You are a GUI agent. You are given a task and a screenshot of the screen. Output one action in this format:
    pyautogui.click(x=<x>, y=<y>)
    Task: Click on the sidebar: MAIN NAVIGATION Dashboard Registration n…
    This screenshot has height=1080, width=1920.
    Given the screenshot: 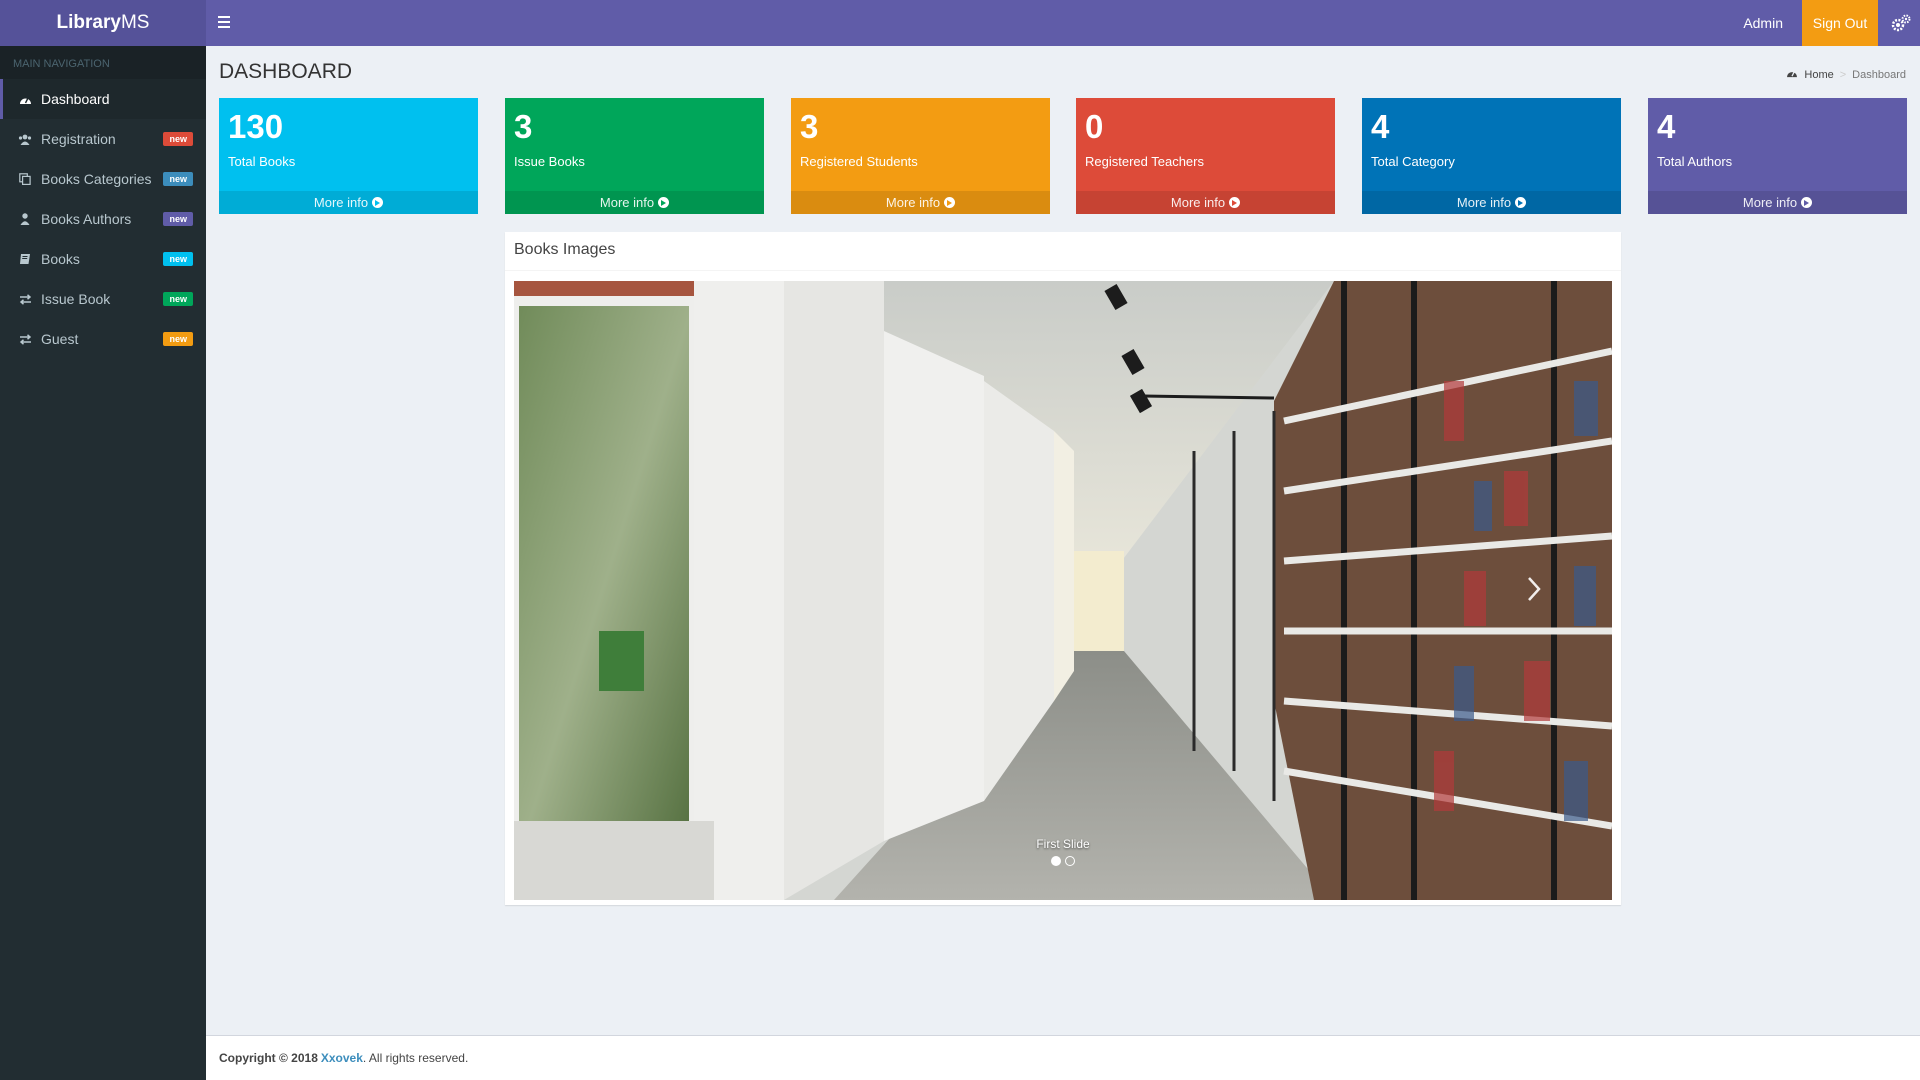 What is the action you would take?
    pyautogui.click(x=103, y=563)
    